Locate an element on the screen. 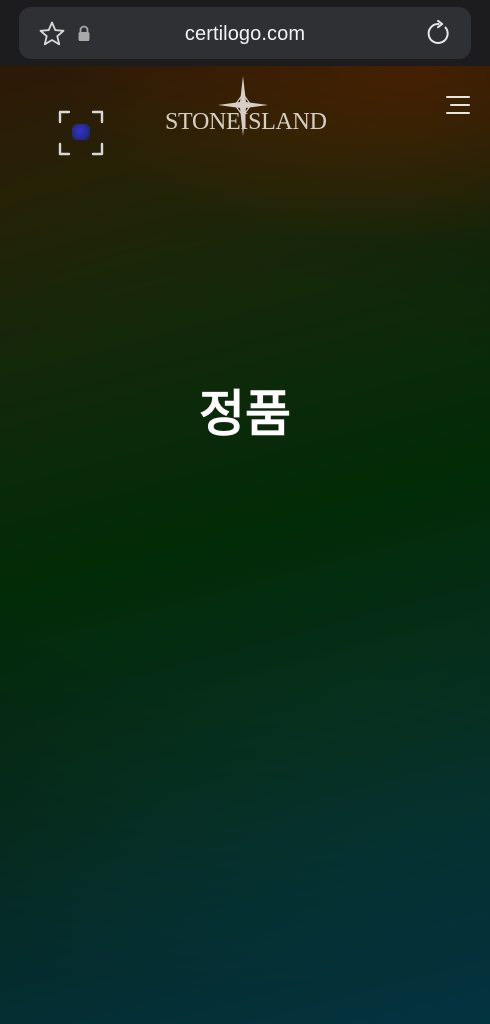 The width and height of the screenshot is (490, 1024). authenticity-result-heading: 정품 is located at coordinates (245, 414).